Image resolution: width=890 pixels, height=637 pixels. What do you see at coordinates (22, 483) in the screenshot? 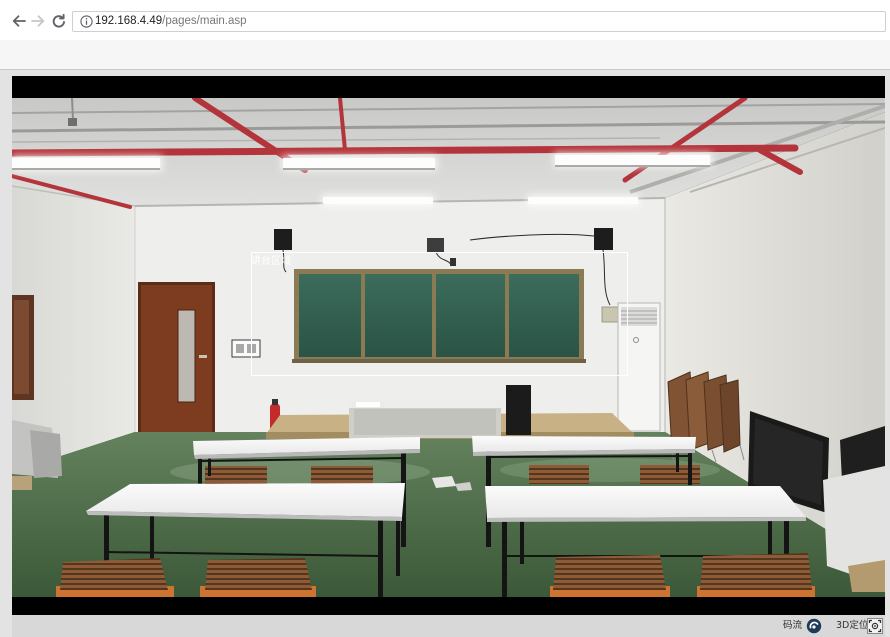
I see `floor-box` at bounding box center [22, 483].